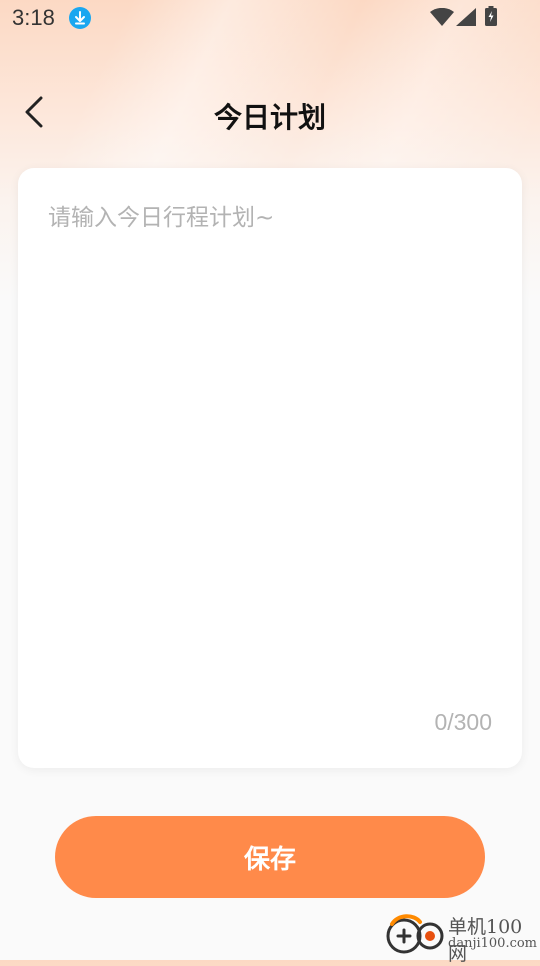 The width and height of the screenshot is (540, 966). What do you see at coordinates (492, 18) in the screenshot?
I see `battery-icon` at bounding box center [492, 18].